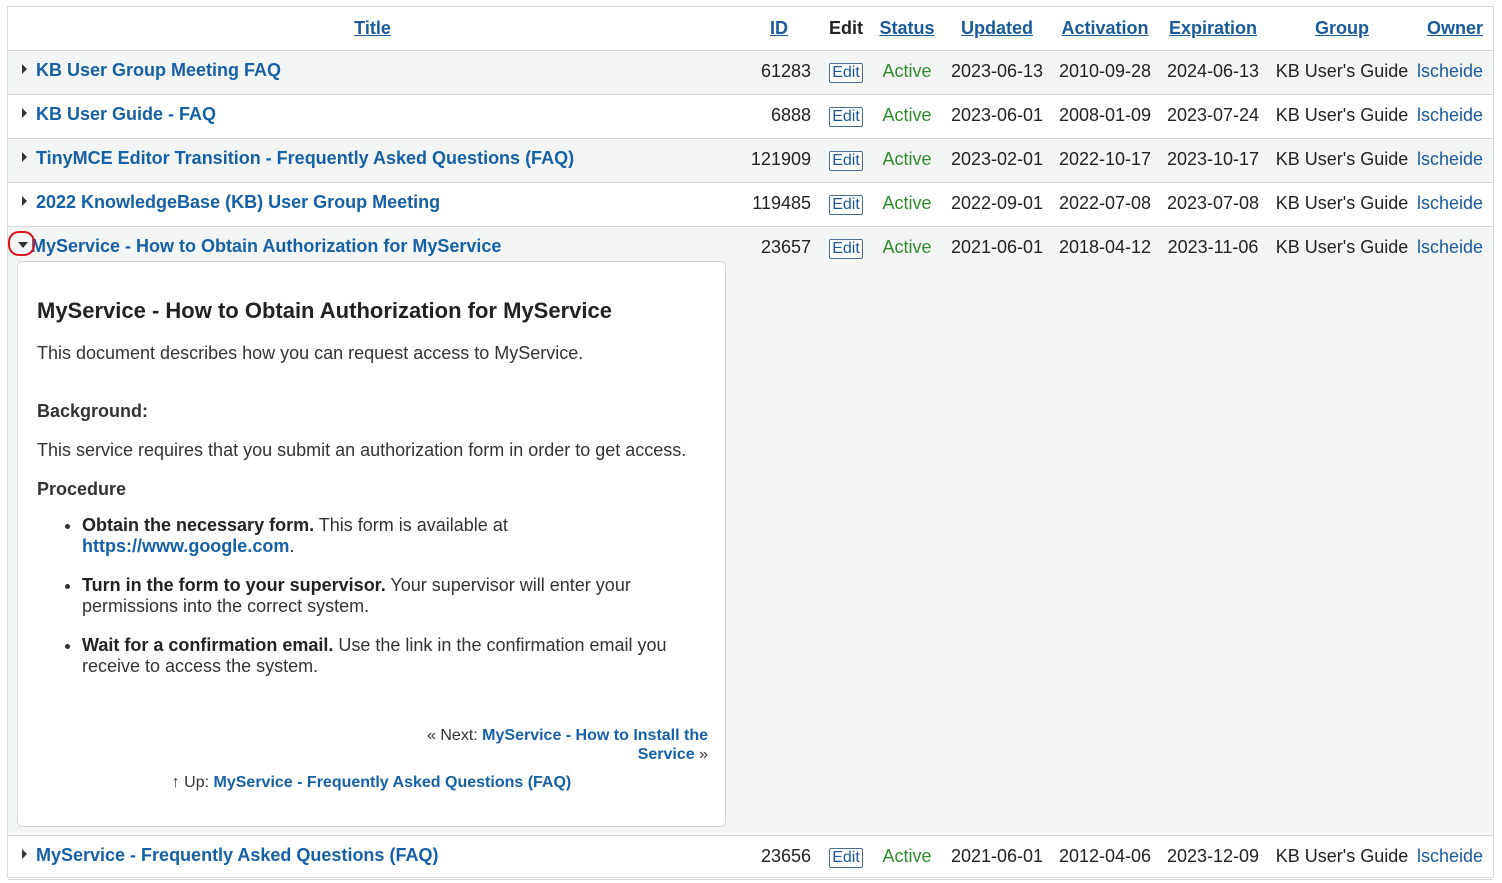 This screenshot has width=1502, height=883. Describe the element at coordinates (158, 70) in the screenshot. I see `document-title-link: KB User Group Meeting FAQ` at that location.